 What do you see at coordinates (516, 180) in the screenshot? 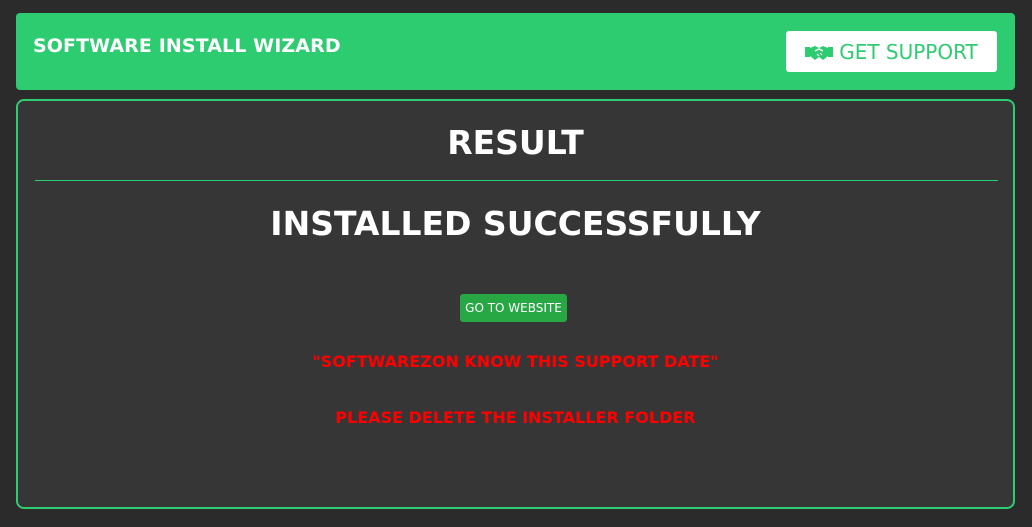
I see `divider` at bounding box center [516, 180].